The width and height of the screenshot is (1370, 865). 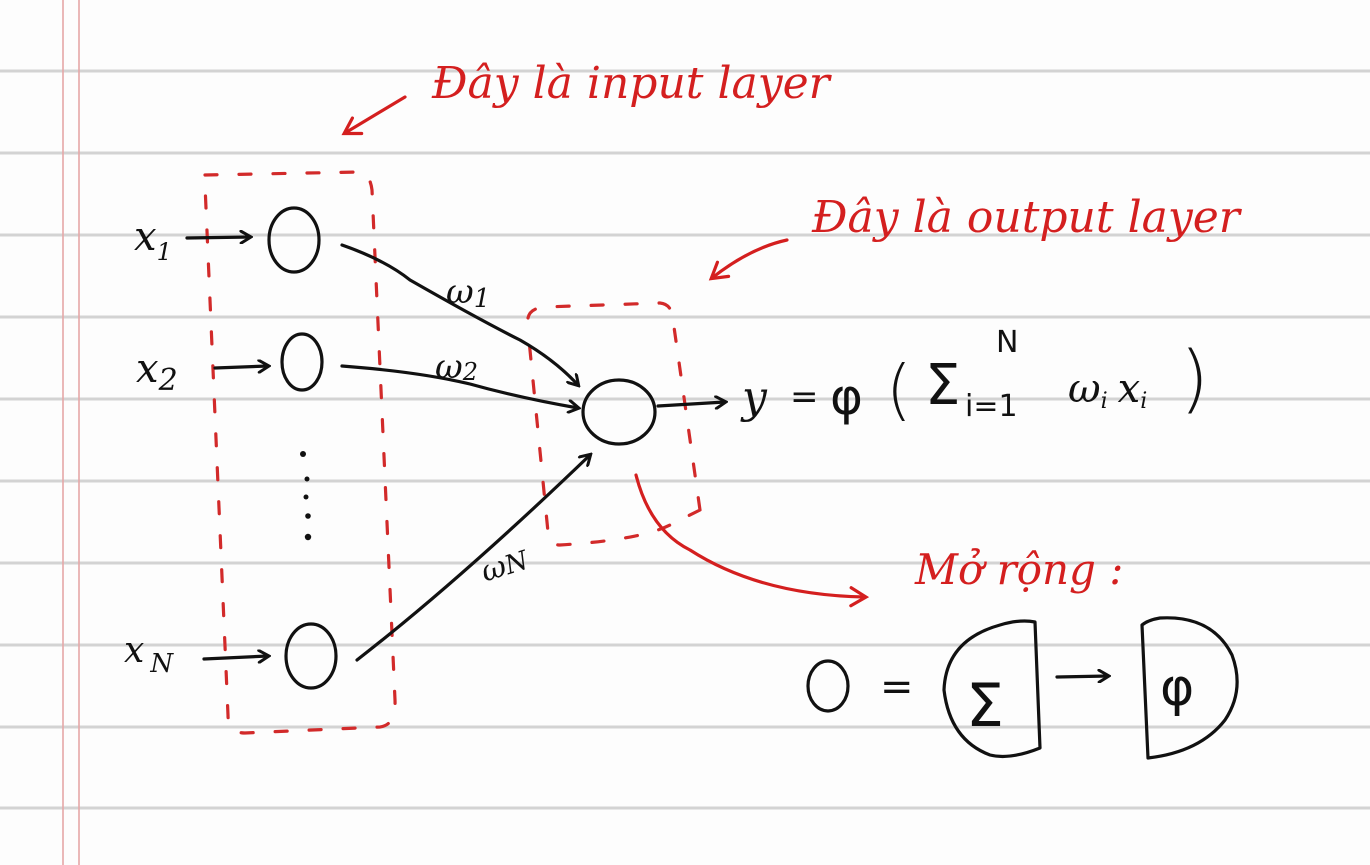 What do you see at coordinates (71, 432) in the screenshot?
I see `margin-lines` at bounding box center [71, 432].